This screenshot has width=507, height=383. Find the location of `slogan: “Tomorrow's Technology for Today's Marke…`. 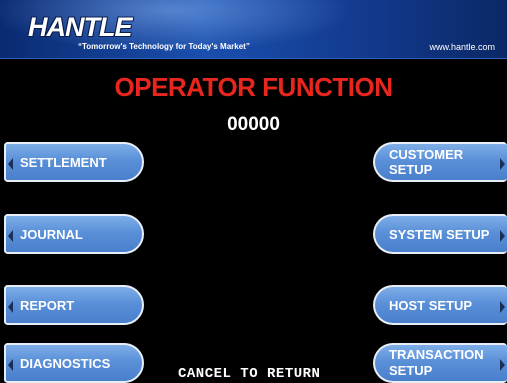

slogan: “Tomorrow's Technology for Today's Marke… is located at coordinates (164, 46).